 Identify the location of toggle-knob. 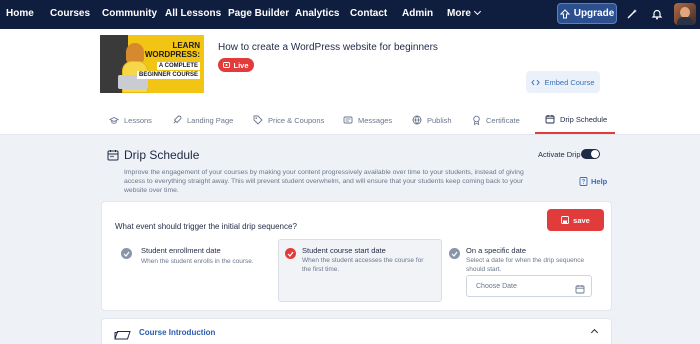
(595, 154).